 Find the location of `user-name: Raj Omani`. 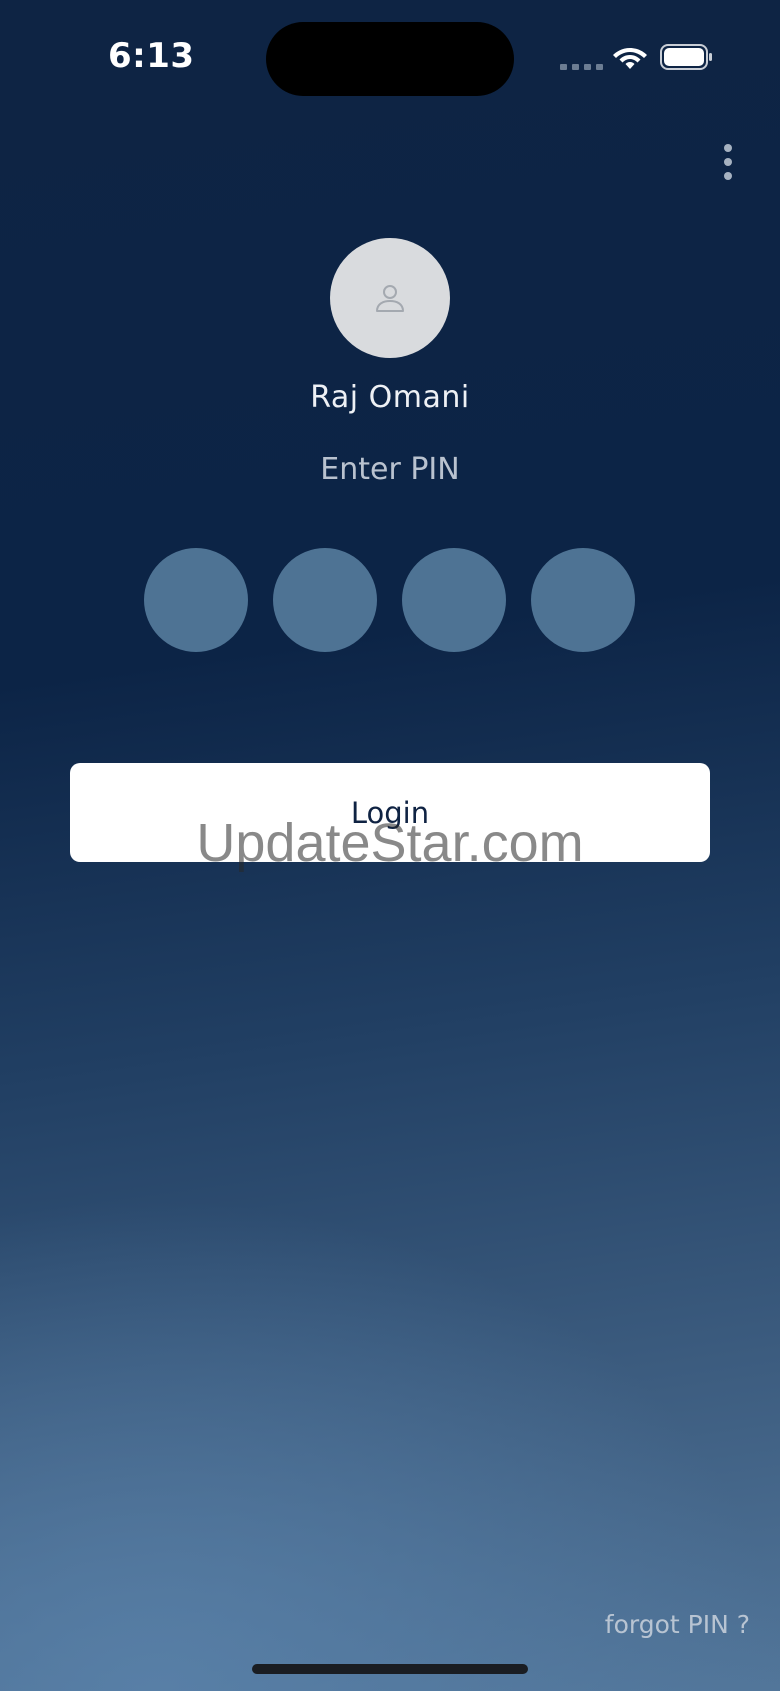

user-name: Raj Omani is located at coordinates (390, 397).